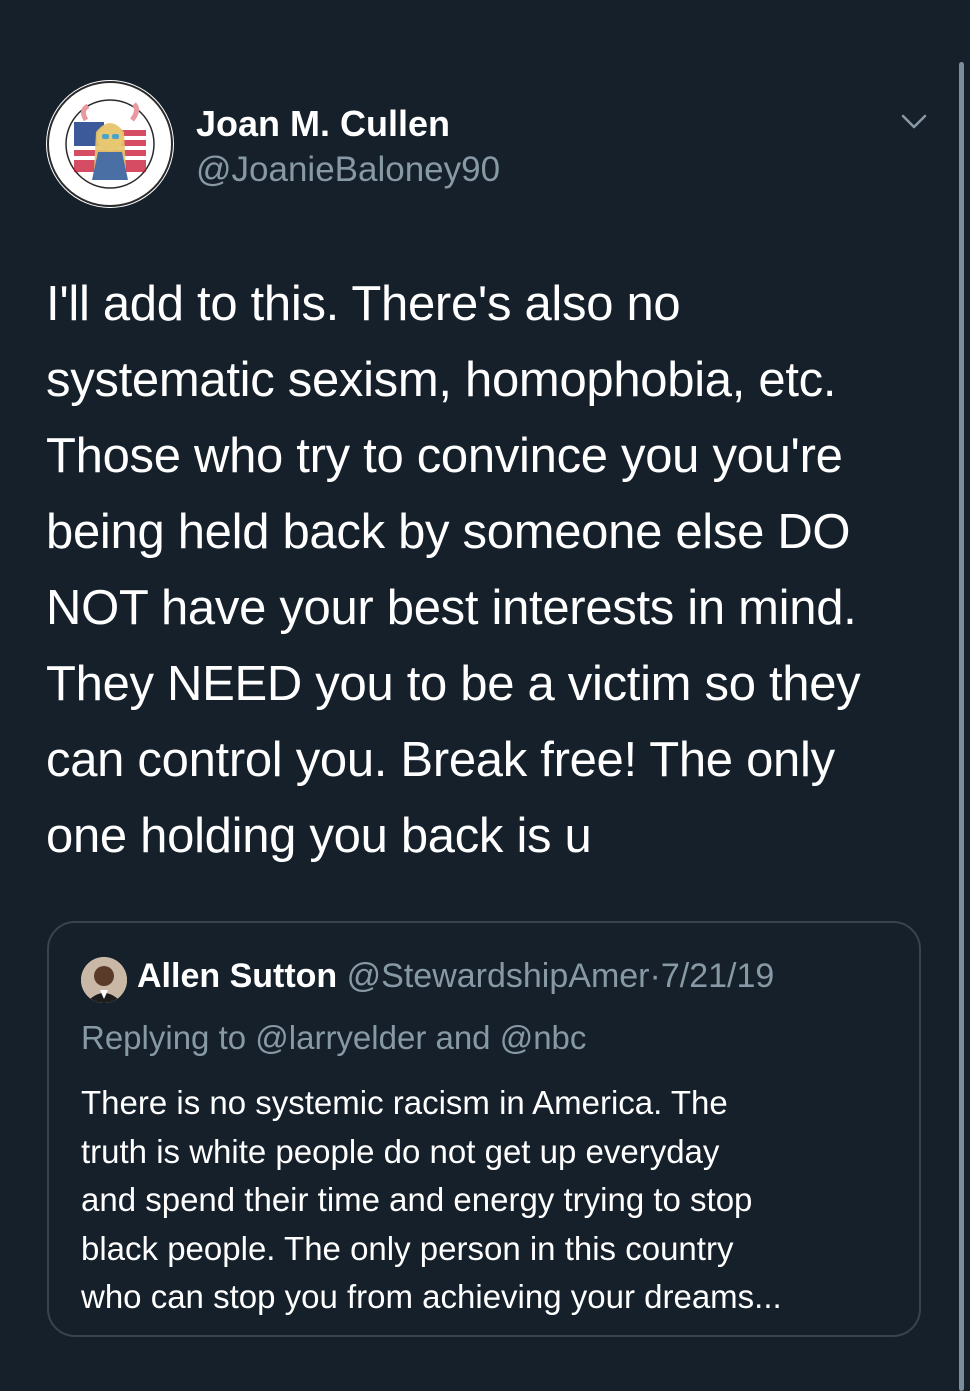  I want to click on author-avatar, so click(110, 144).